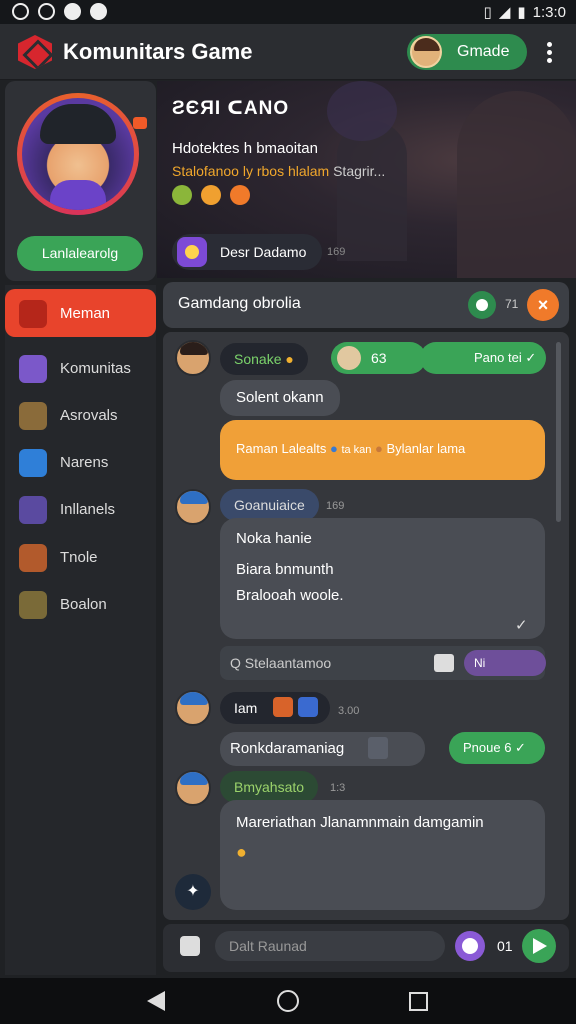 The height and width of the screenshot is (1024, 576). I want to click on attachment-icon, so click(378, 748).